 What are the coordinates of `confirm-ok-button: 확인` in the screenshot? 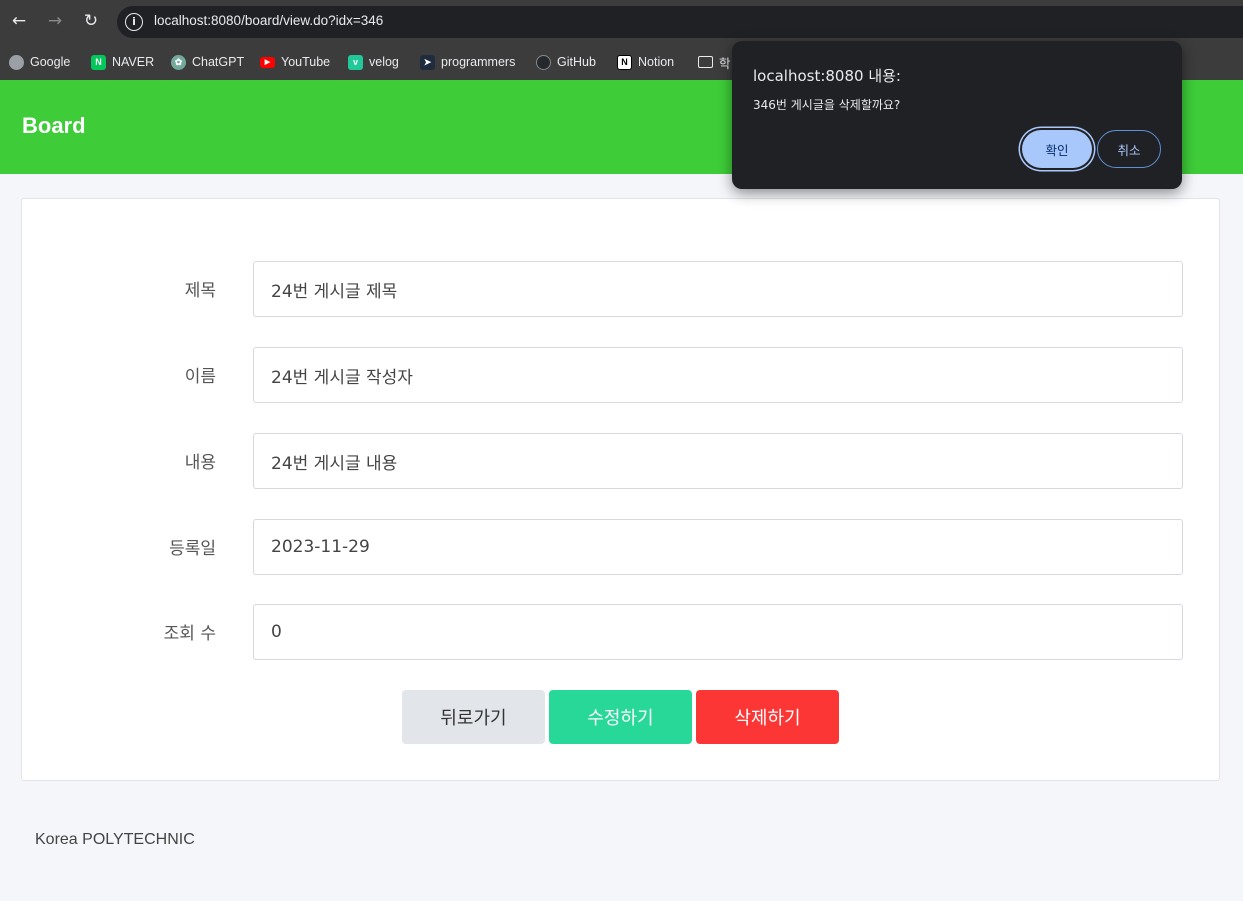 It's located at (1057, 149).